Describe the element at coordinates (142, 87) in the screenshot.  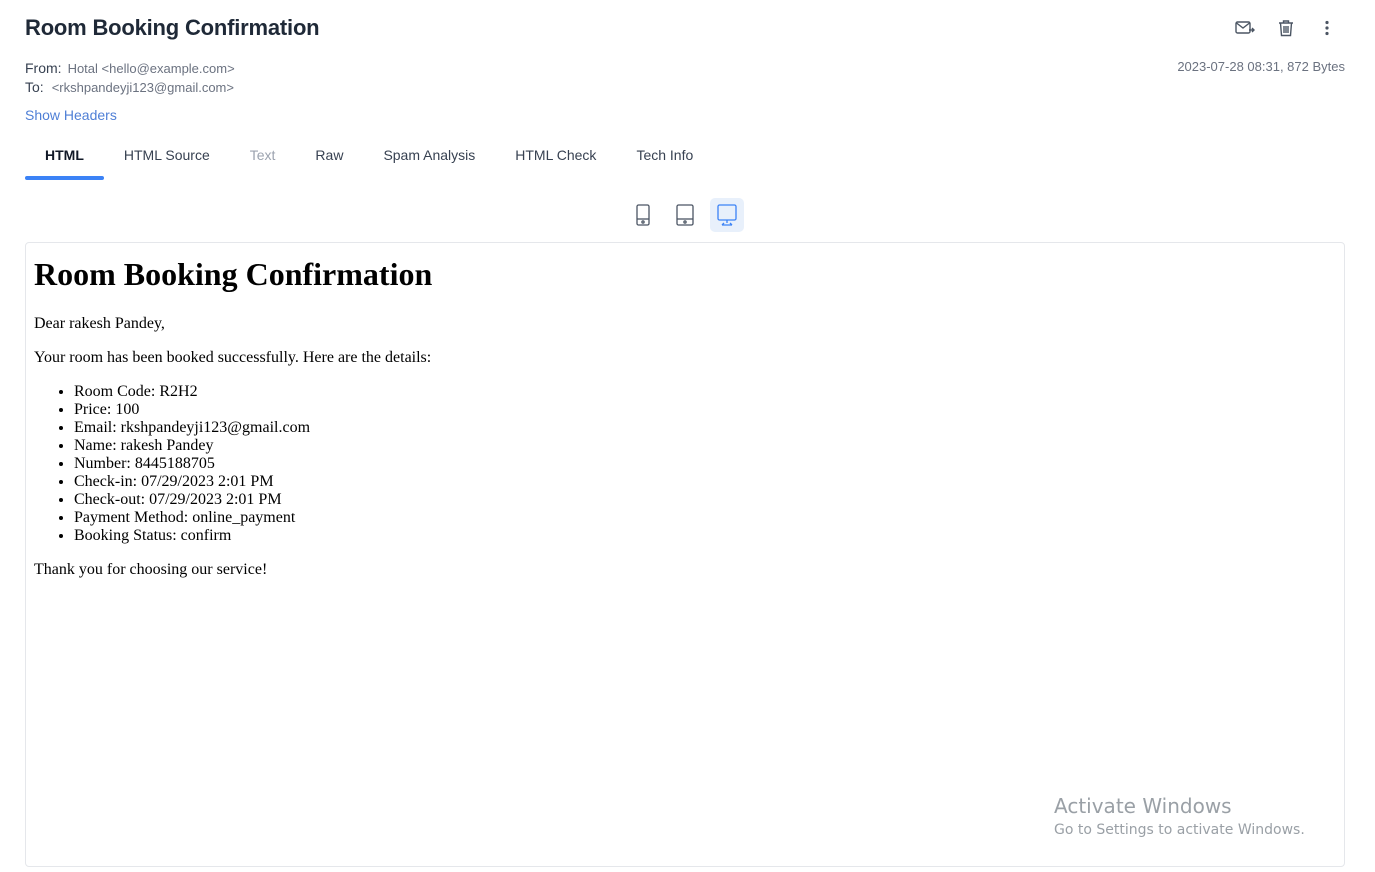
I see `to-value: <rkshpandeyji123@gmail.com>` at that location.